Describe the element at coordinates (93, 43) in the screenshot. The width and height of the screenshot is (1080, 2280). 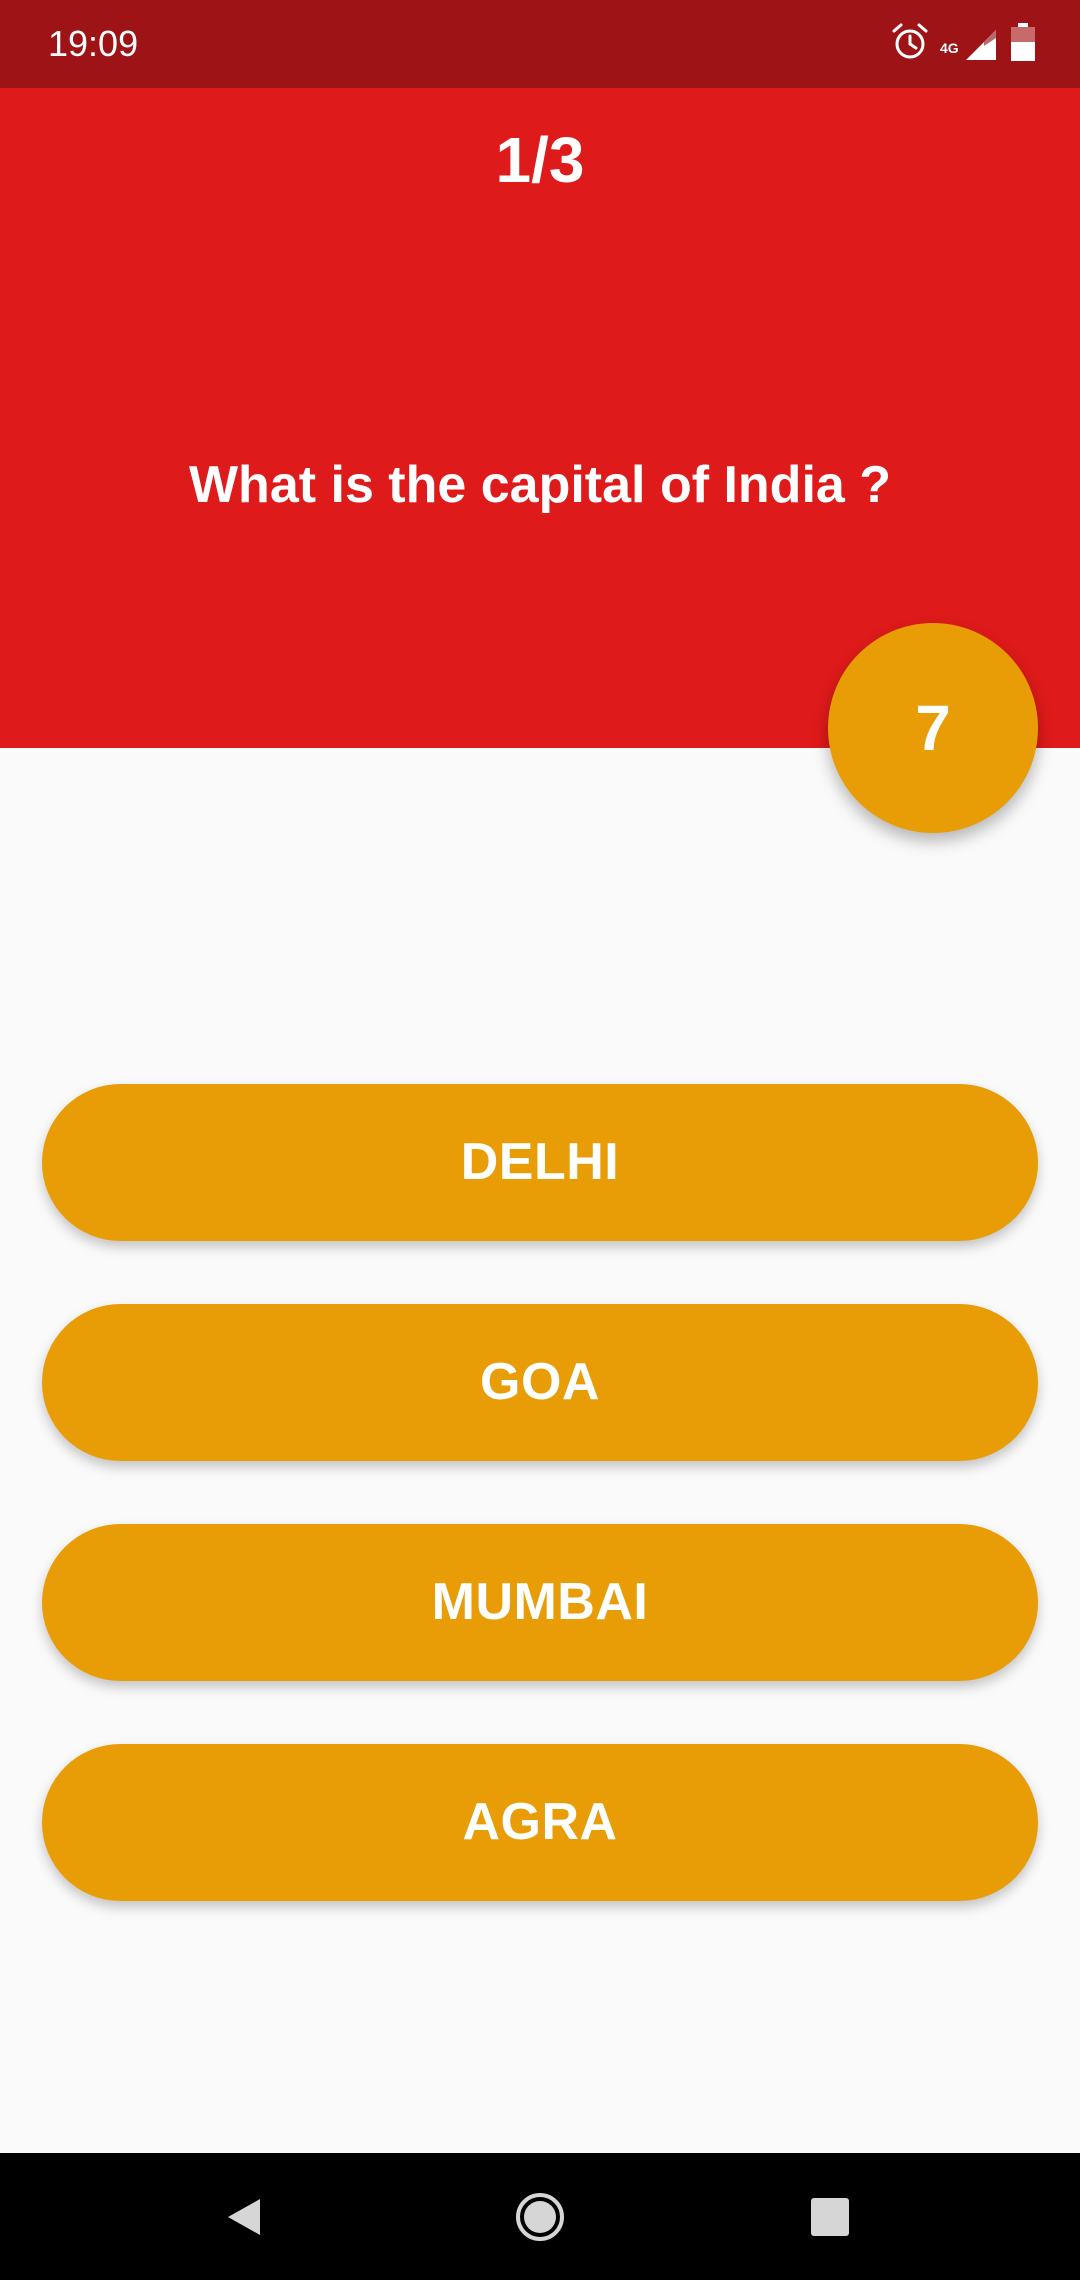
I see `status-time: 19:09` at that location.